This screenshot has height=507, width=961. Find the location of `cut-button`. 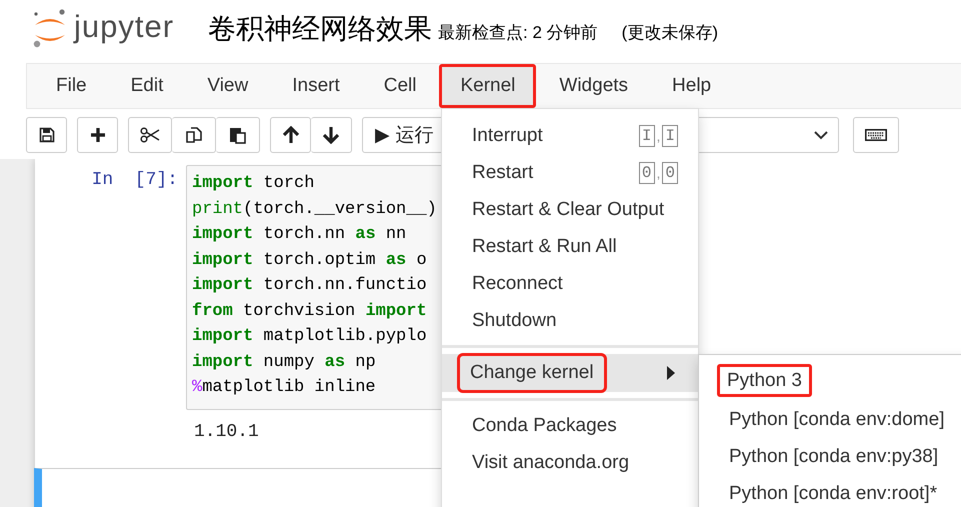

cut-button is located at coordinates (150, 135).